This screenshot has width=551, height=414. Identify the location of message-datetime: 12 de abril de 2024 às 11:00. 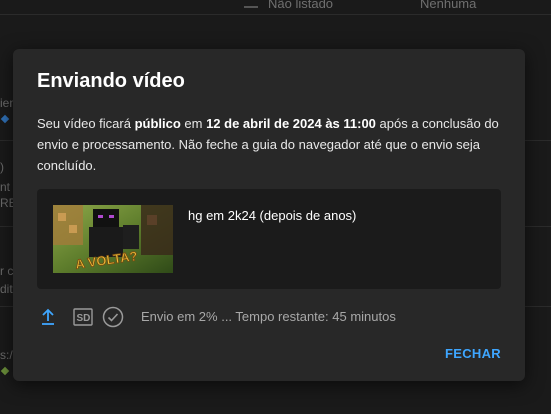
(291, 123).